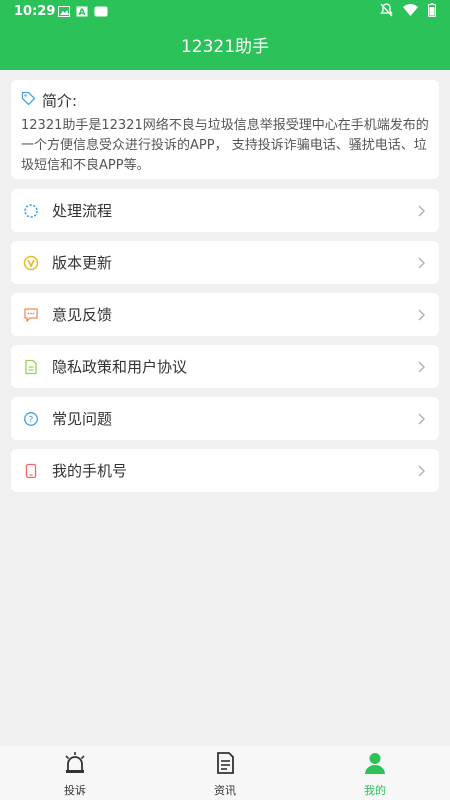  What do you see at coordinates (101, 13) in the screenshot?
I see `app-icon` at bounding box center [101, 13].